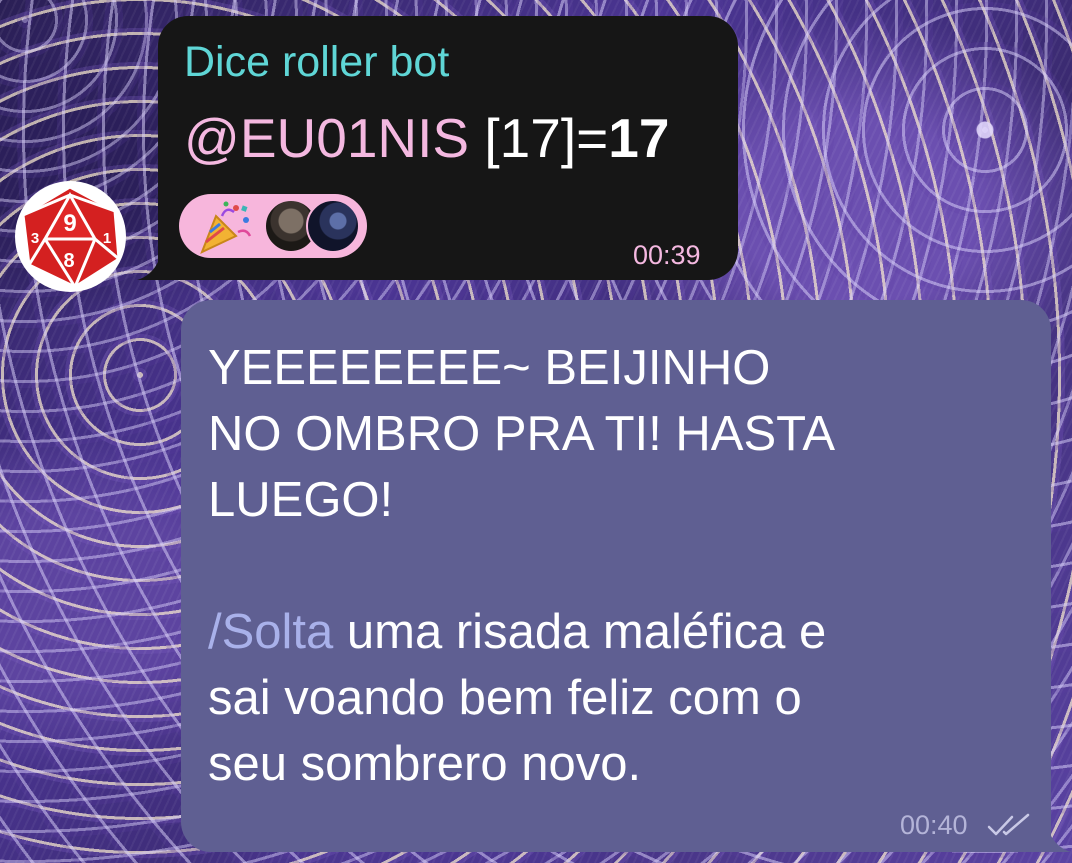 The image size is (1072, 863). Describe the element at coordinates (152, 271) in the screenshot. I see `incoming-bubble-tail` at that location.